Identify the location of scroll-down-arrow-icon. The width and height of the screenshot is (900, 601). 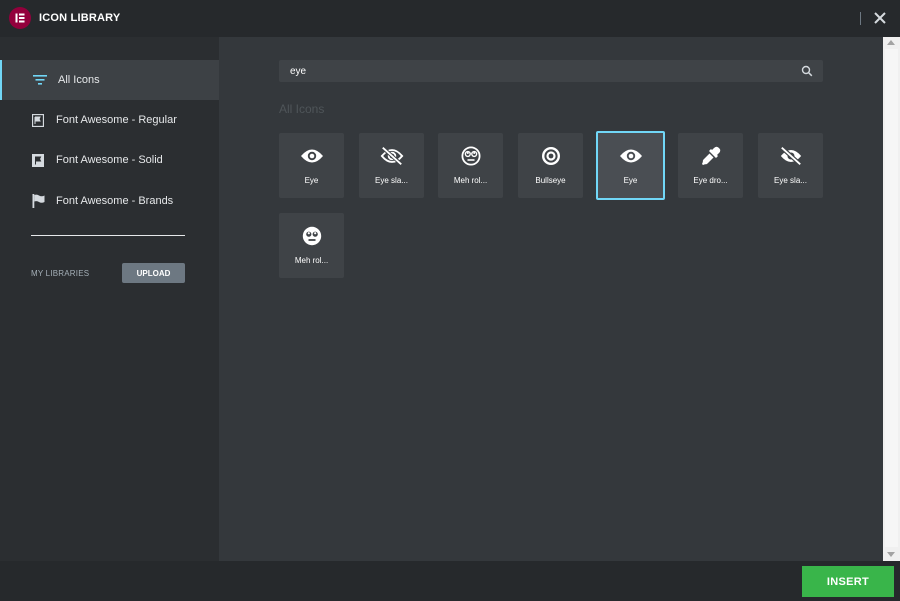
(891, 554).